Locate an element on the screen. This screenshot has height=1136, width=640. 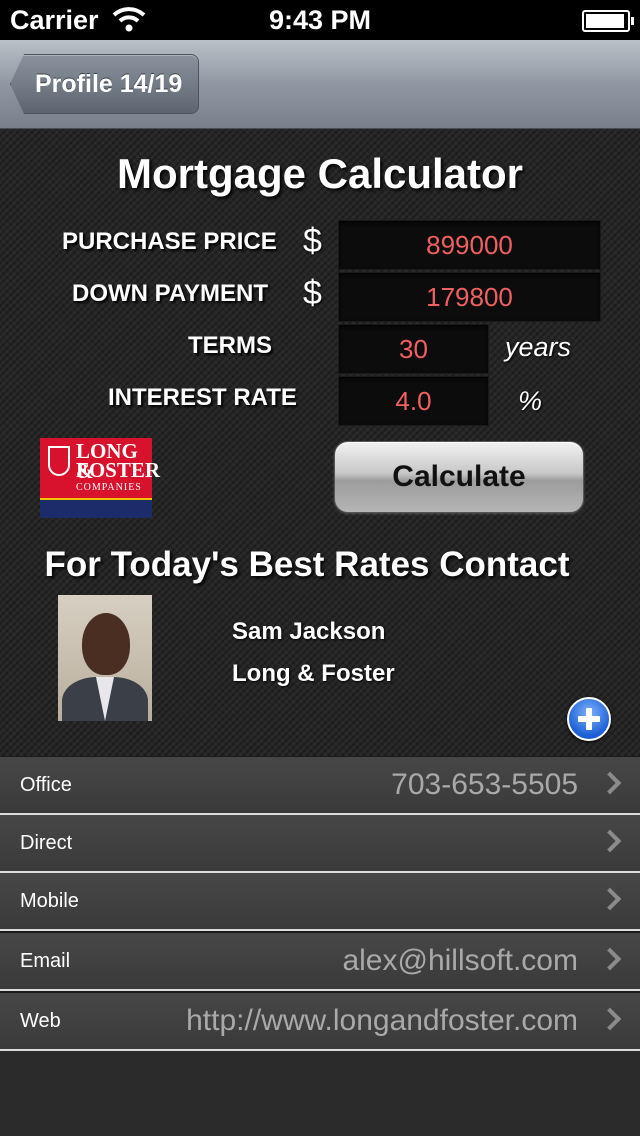
clock: 9:43 PM is located at coordinates (320, 20).